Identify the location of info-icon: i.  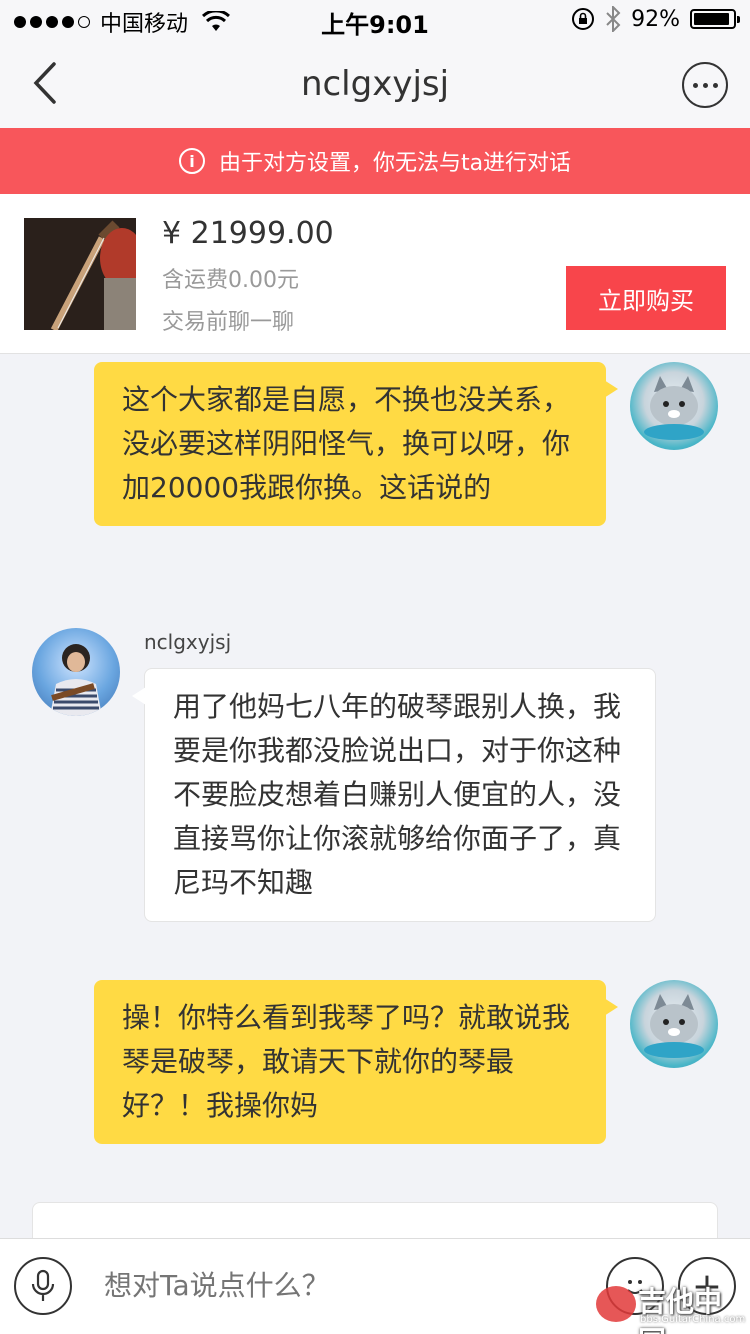
(191, 161).